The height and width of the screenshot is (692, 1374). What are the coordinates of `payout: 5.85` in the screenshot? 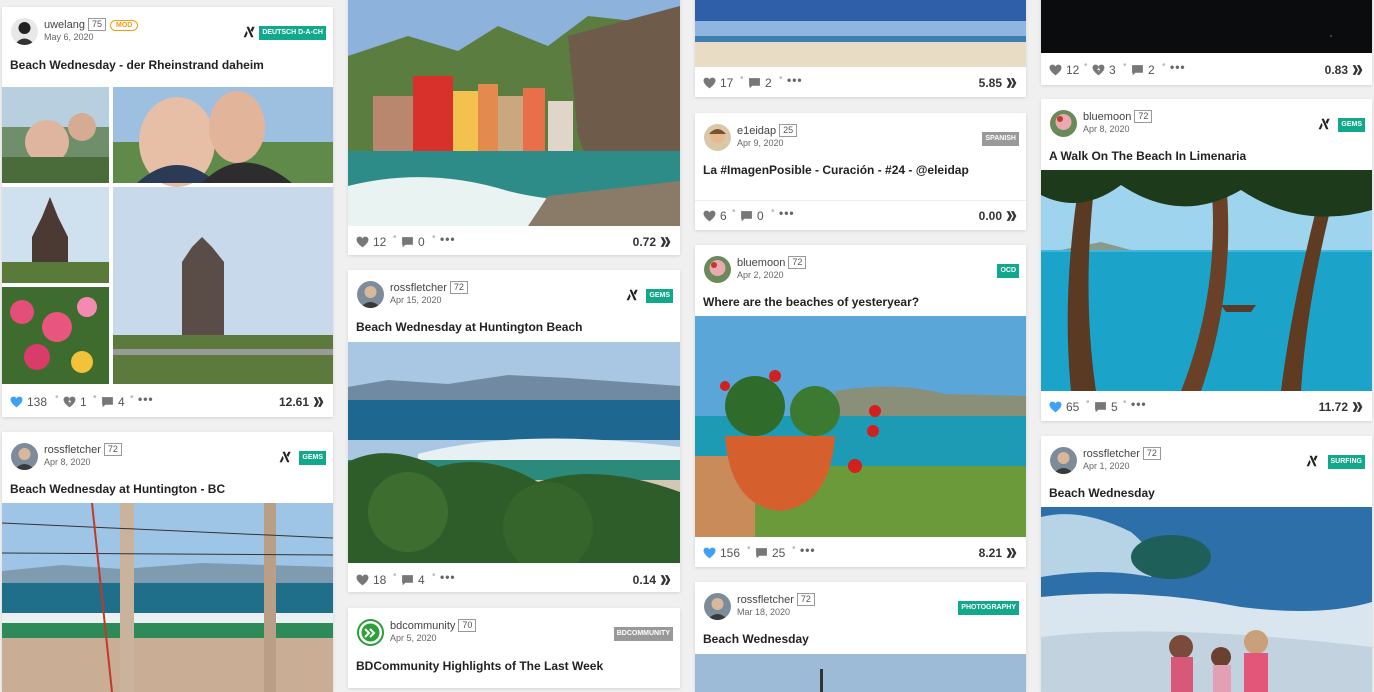 It's located at (998, 83).